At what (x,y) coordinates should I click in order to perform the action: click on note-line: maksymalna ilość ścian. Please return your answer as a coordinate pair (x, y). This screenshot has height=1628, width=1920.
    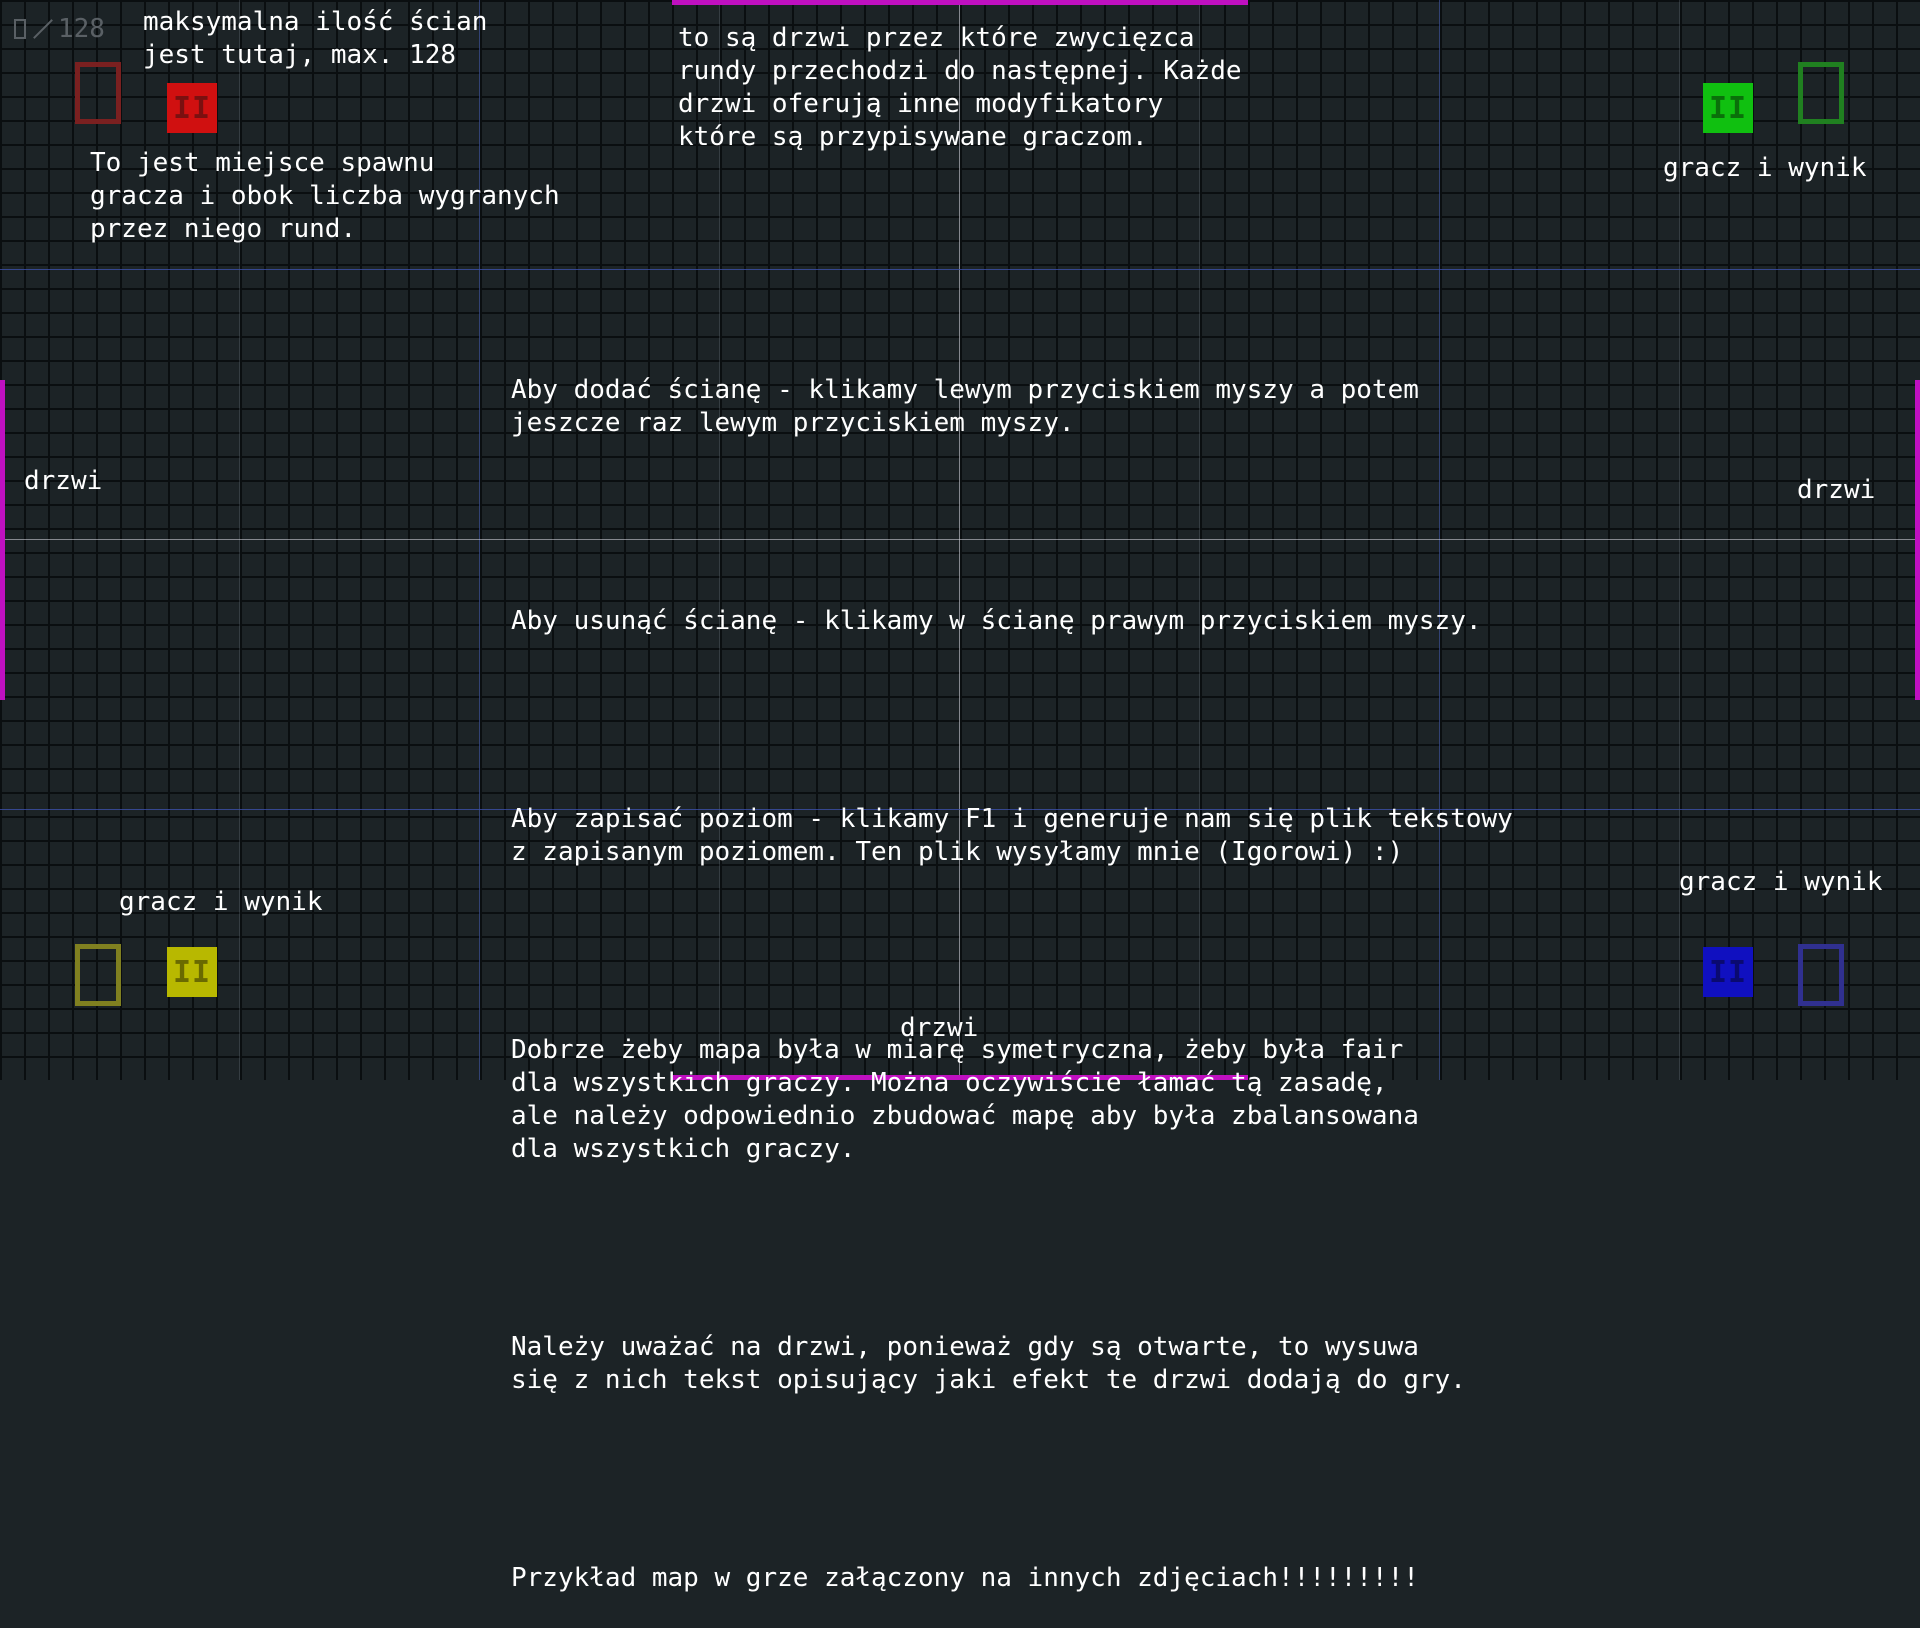
    Looking at the image, I should click on (315, 22).